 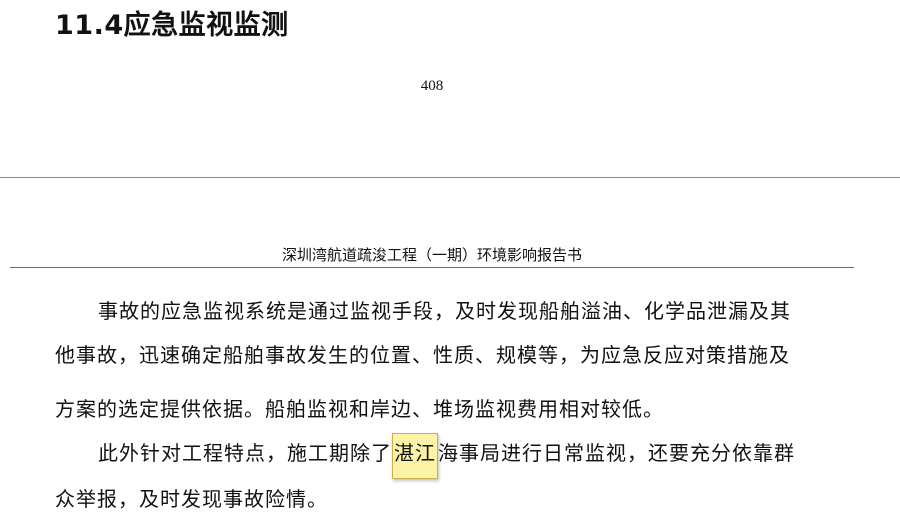 What do you see at coordinates (245, 453) in the screenshot?
I see `paragraph2-line1-text-before: 此外针对工程特点，施工期除了` at bounding box center [245, 453].